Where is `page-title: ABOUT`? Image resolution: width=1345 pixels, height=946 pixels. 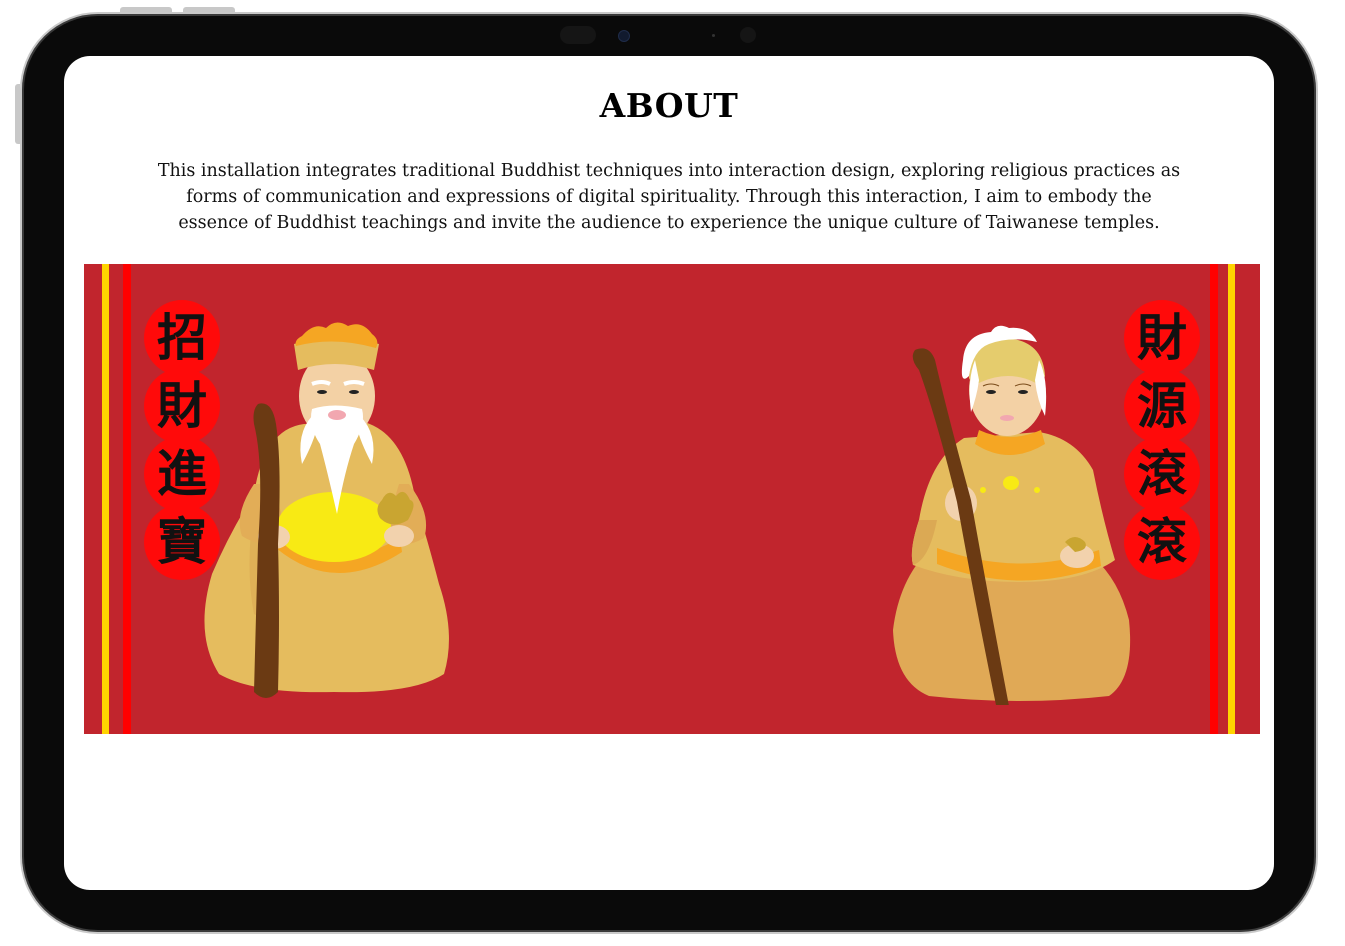
page-title: ABOUT is located at coordinates (669, 105).